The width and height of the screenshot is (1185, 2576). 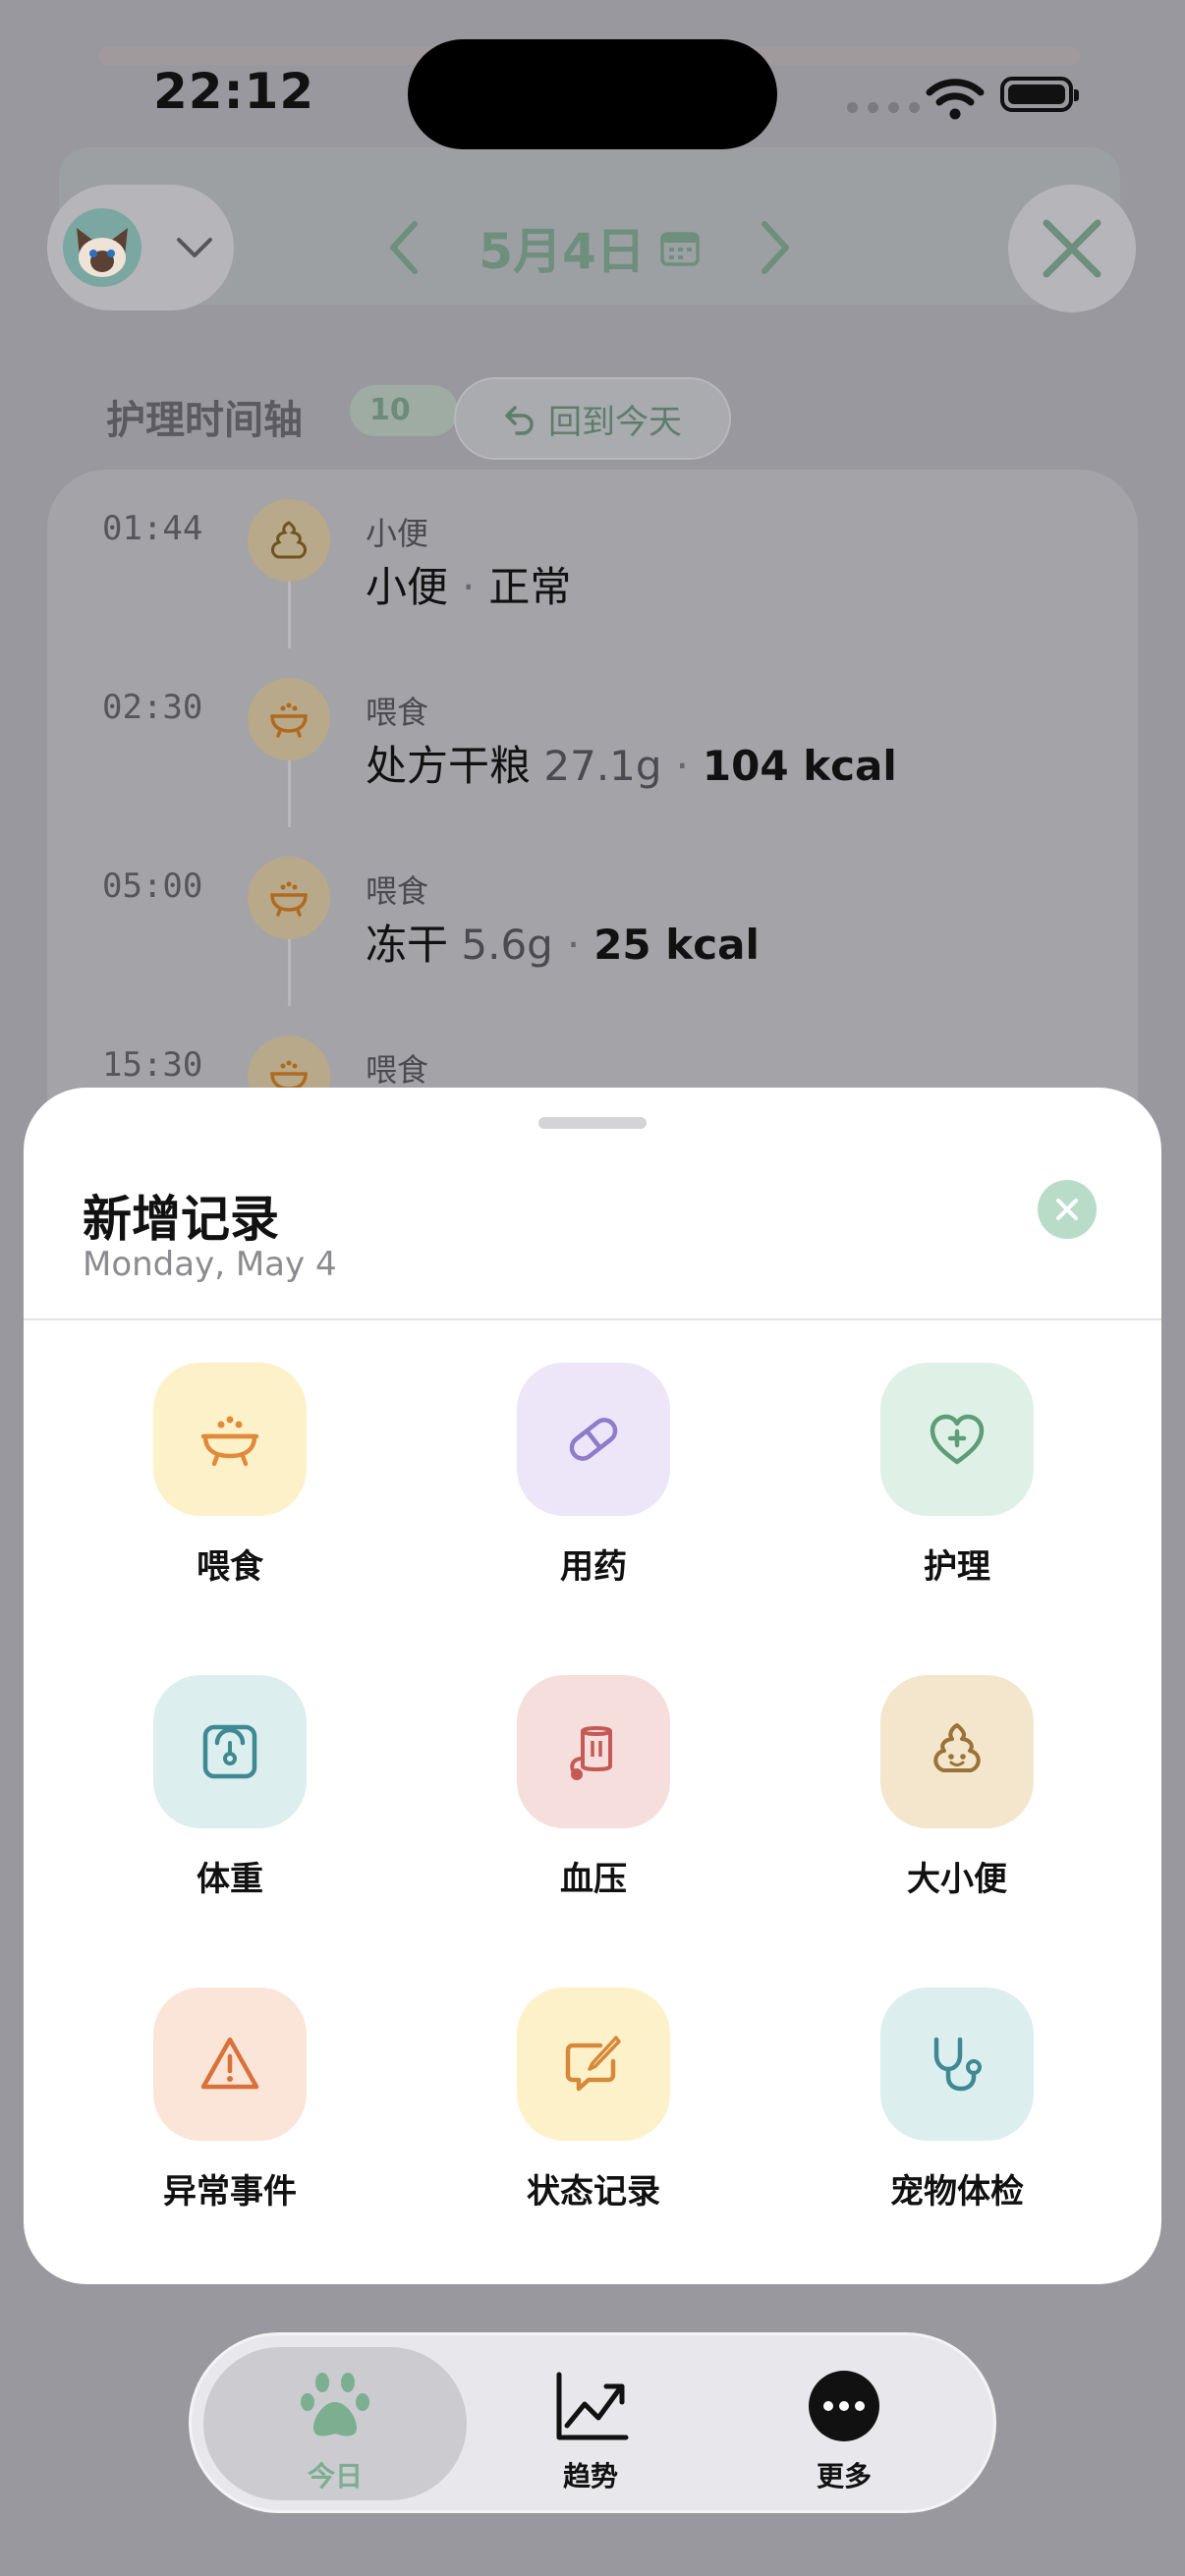 What do you see at coordinates (800, 766) in the screenshot?
I see `entry-kcal: 104 kcal` at bounding box center [800, 766].